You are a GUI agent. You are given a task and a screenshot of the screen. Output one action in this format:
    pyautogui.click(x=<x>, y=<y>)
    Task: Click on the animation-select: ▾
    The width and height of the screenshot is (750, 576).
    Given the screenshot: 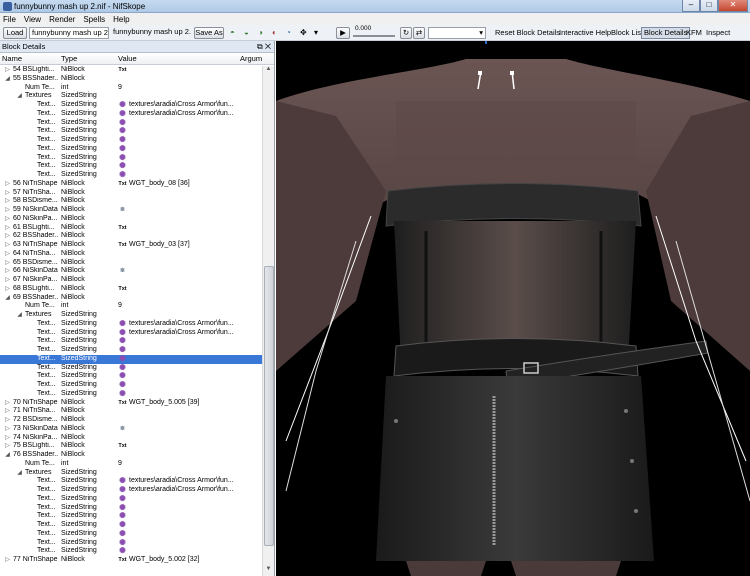 What is the action you would take?
    pyautogui.click(x=457, y=33)
    